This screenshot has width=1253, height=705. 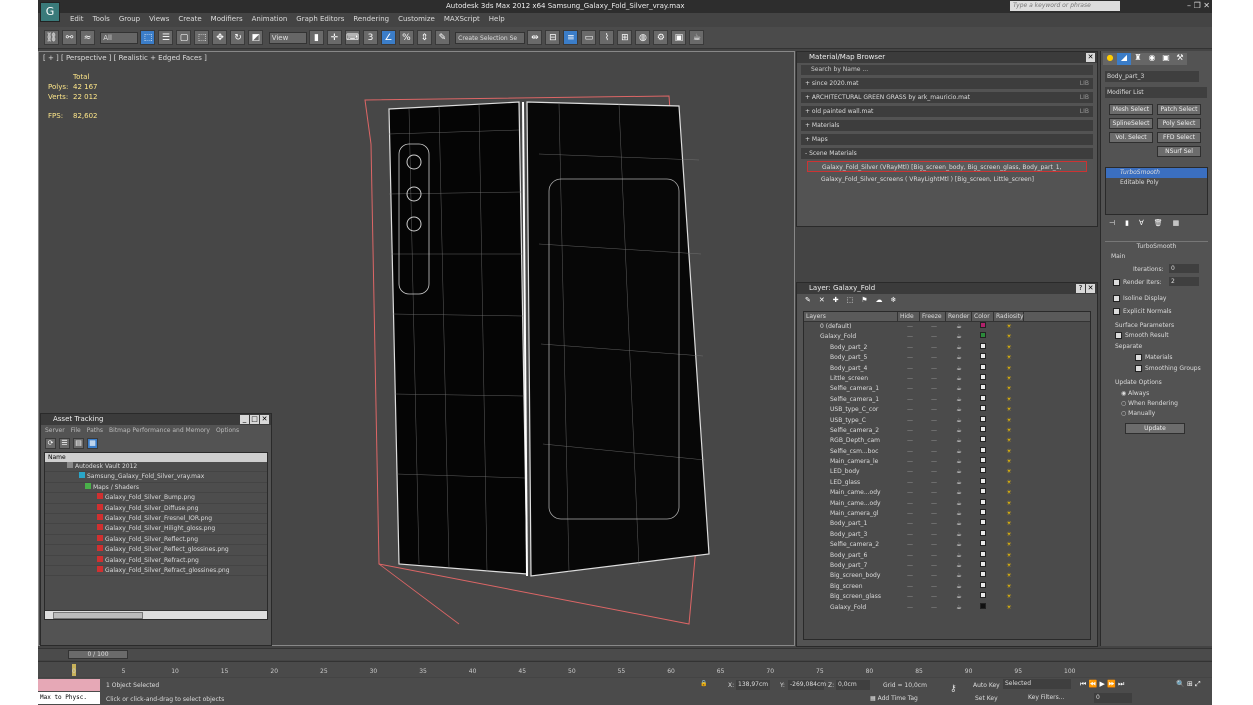 I want to click on make-unique-icon: ∀, so click(x=1141, y=223).